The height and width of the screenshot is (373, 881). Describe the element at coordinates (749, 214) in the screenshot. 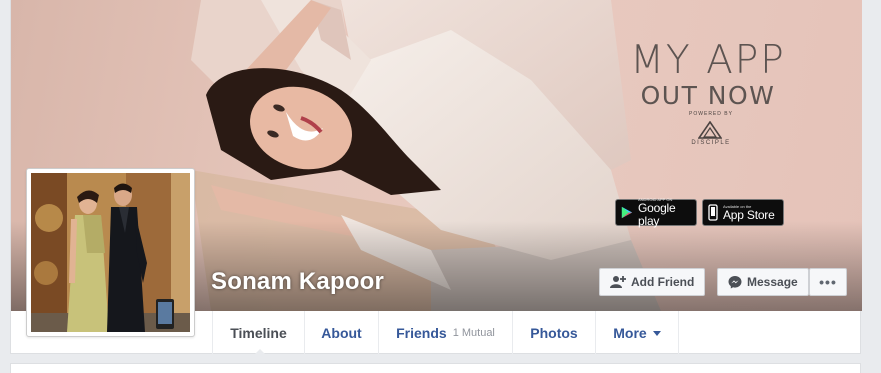

I see `apple-badge-label: App Store` at that location.